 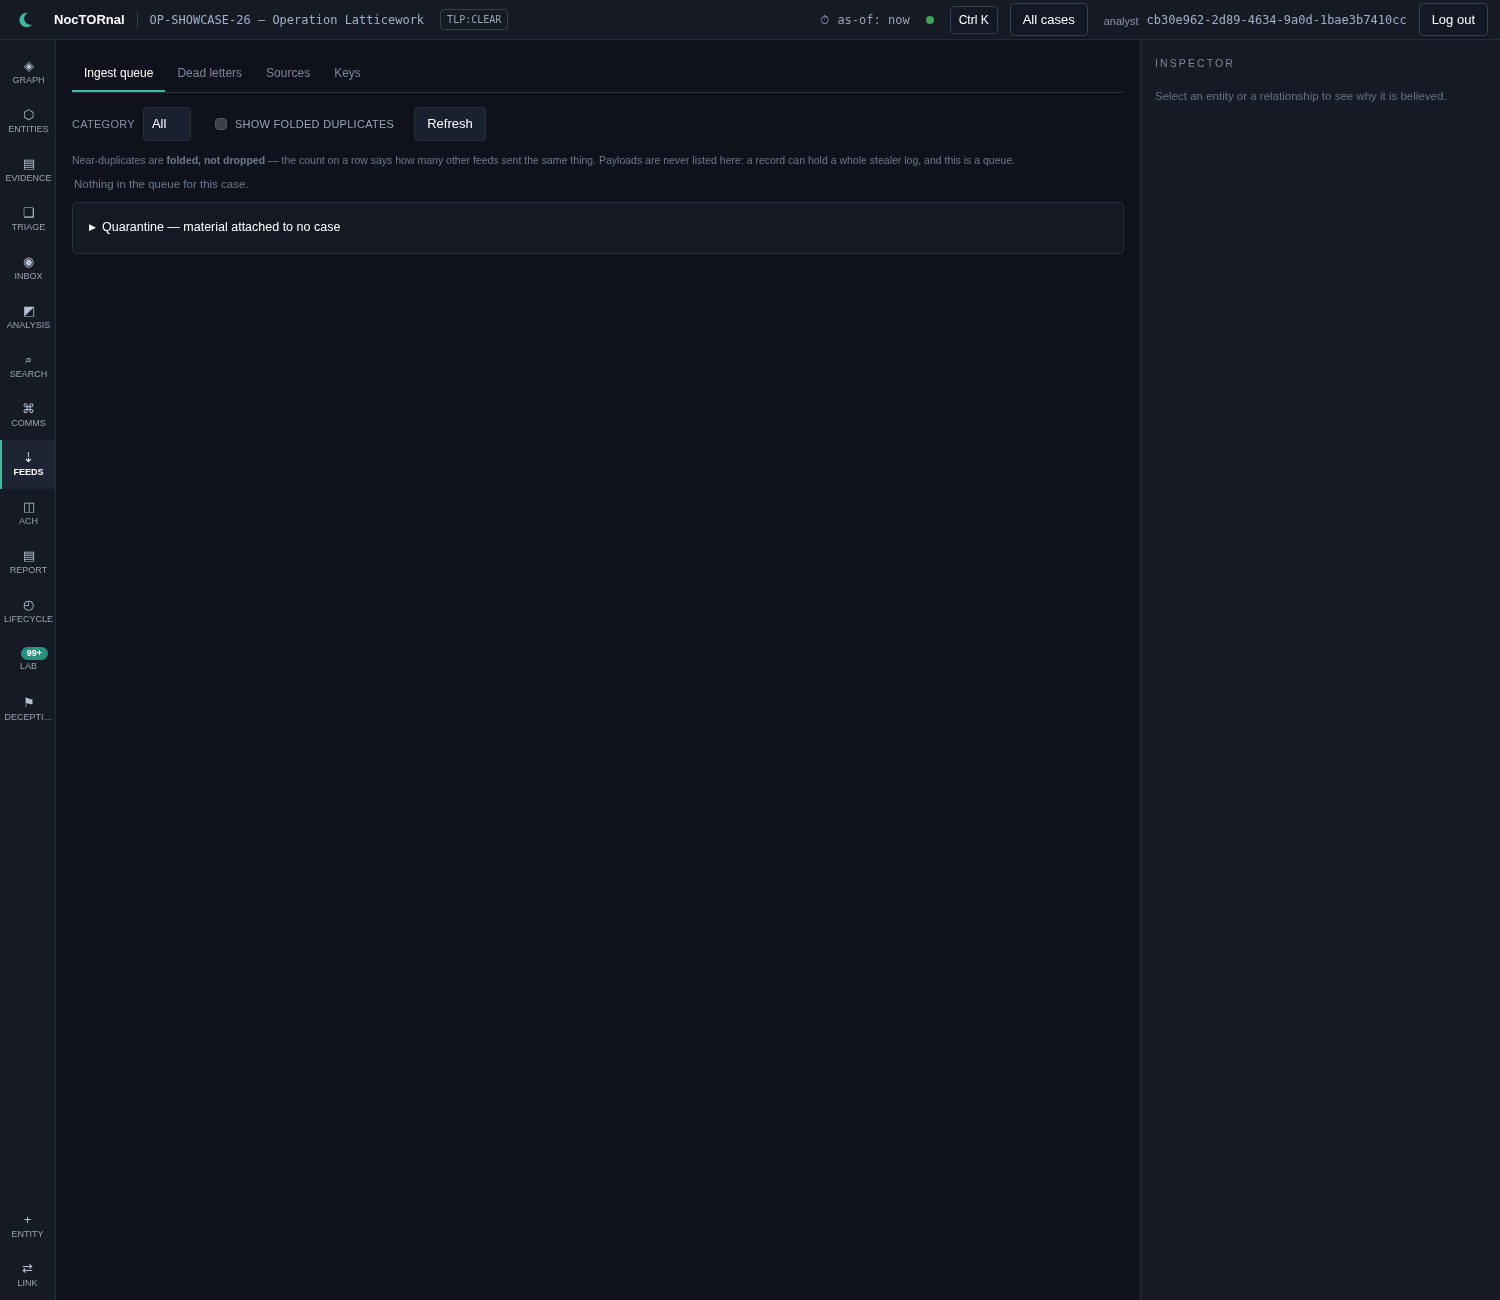 What do you see at coordinates (1301, 96) in the screenshot?
I see `inspector-hint: Select an entity or a relationship to see why it is believed.` at bounding box center [1301, 96].